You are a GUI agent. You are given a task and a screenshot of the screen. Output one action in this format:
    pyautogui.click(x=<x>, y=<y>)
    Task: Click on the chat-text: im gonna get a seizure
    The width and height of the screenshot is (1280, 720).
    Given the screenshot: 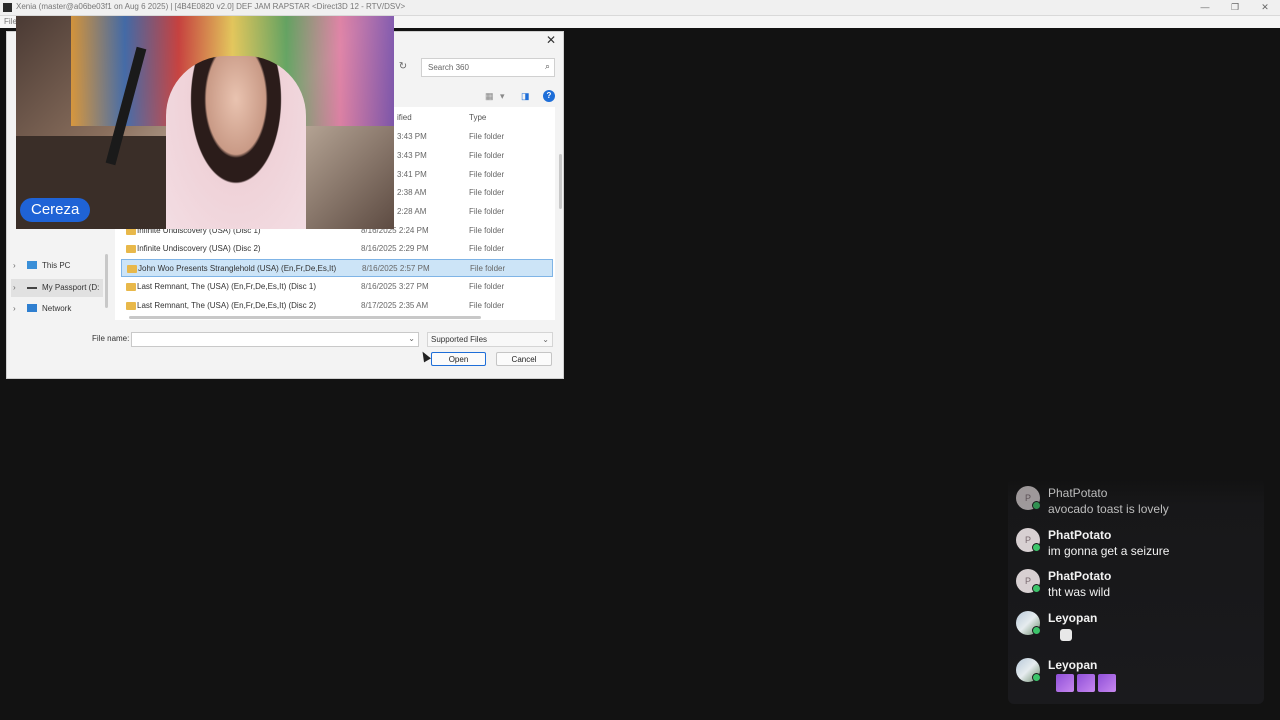 What is the action you would take?
    pyautogui.click(x=1109, y=551)
    